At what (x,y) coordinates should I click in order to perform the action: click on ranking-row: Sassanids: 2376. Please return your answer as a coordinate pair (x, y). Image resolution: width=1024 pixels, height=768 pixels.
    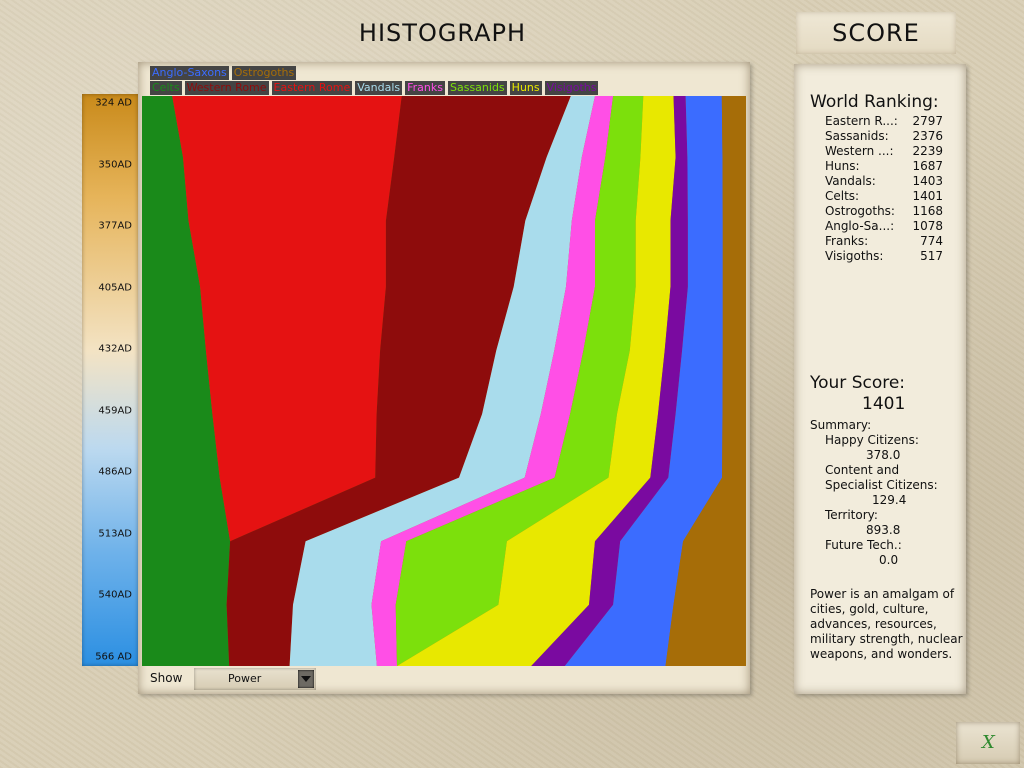
    Looking at the image, I should click on (884, 136).